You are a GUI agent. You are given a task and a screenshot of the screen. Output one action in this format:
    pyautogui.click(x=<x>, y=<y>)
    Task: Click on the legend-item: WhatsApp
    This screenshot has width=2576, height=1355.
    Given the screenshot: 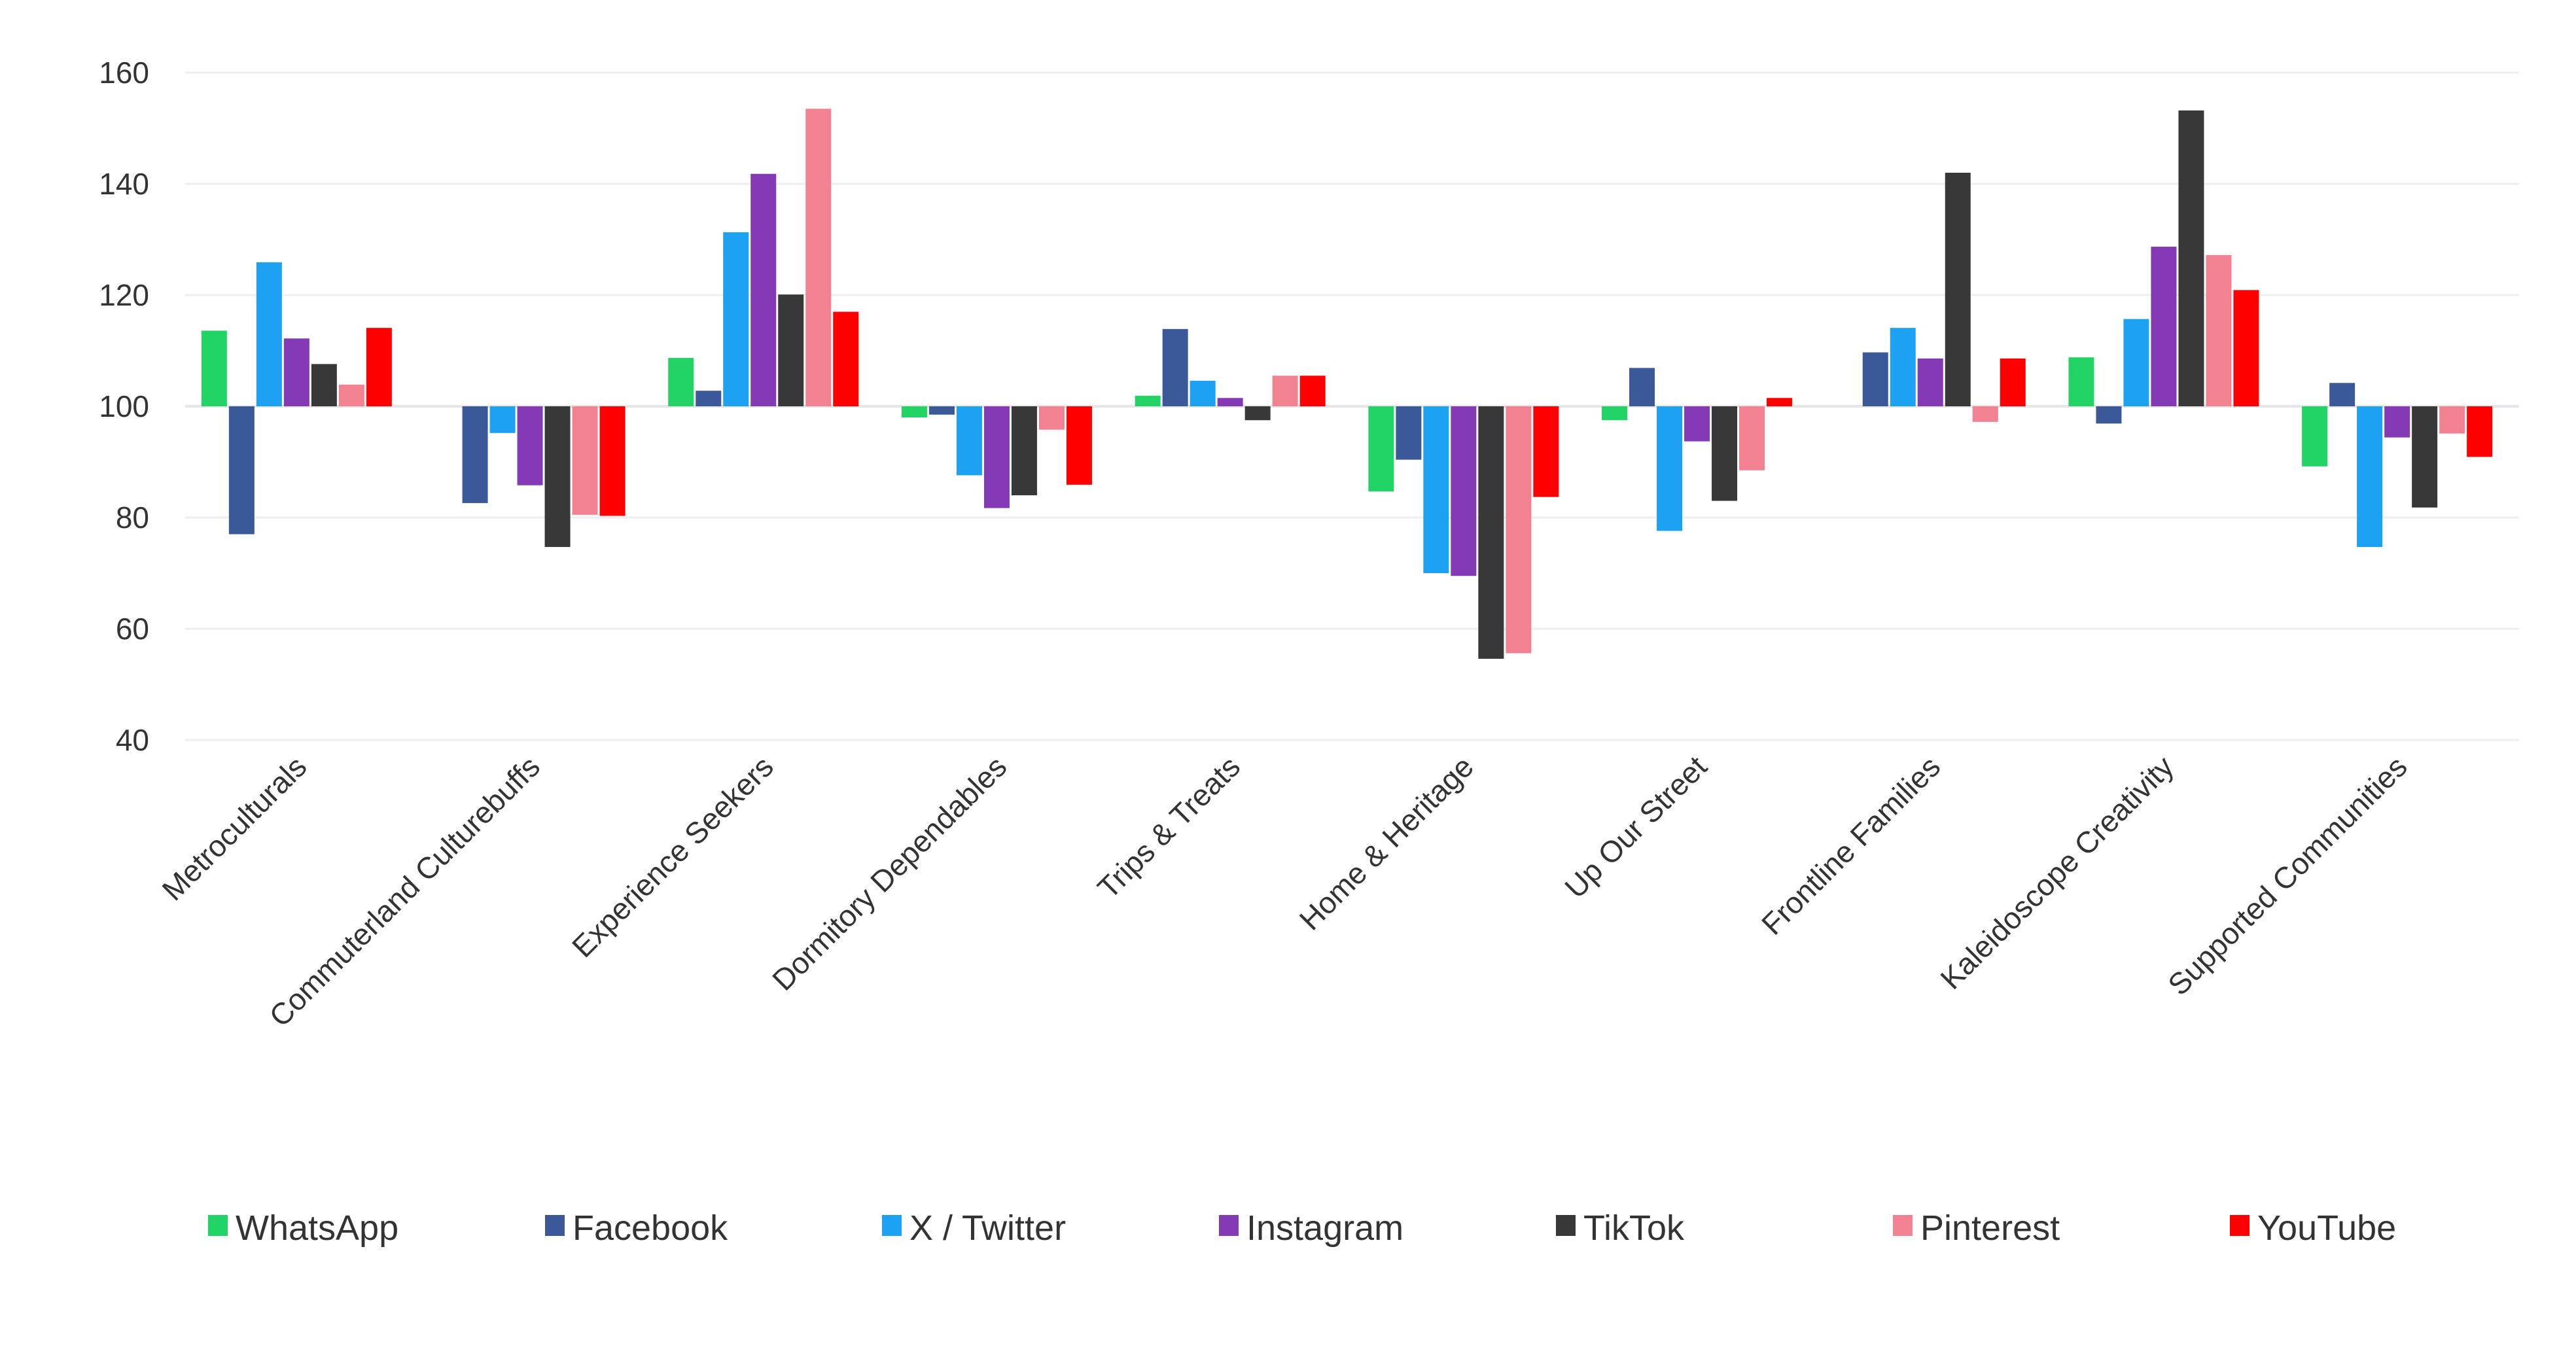 What is the action you would take?
    pyautogui.click(x=303, y=1228)
    